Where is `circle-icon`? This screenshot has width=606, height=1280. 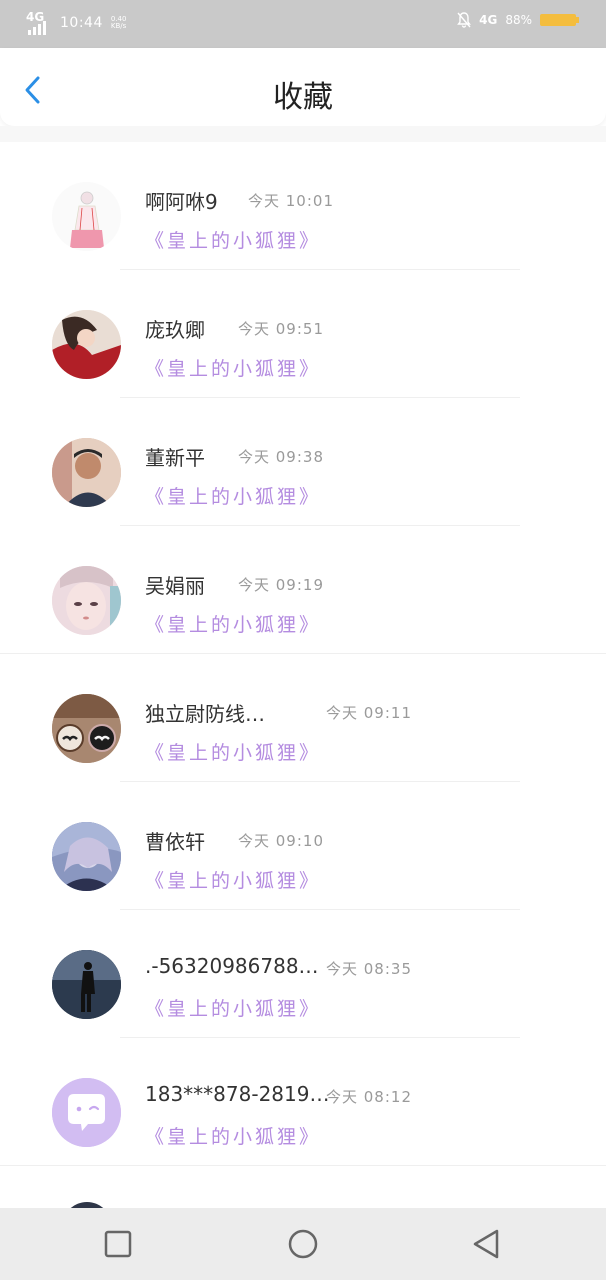 circle-icon is located at coordinates (303, 1244).